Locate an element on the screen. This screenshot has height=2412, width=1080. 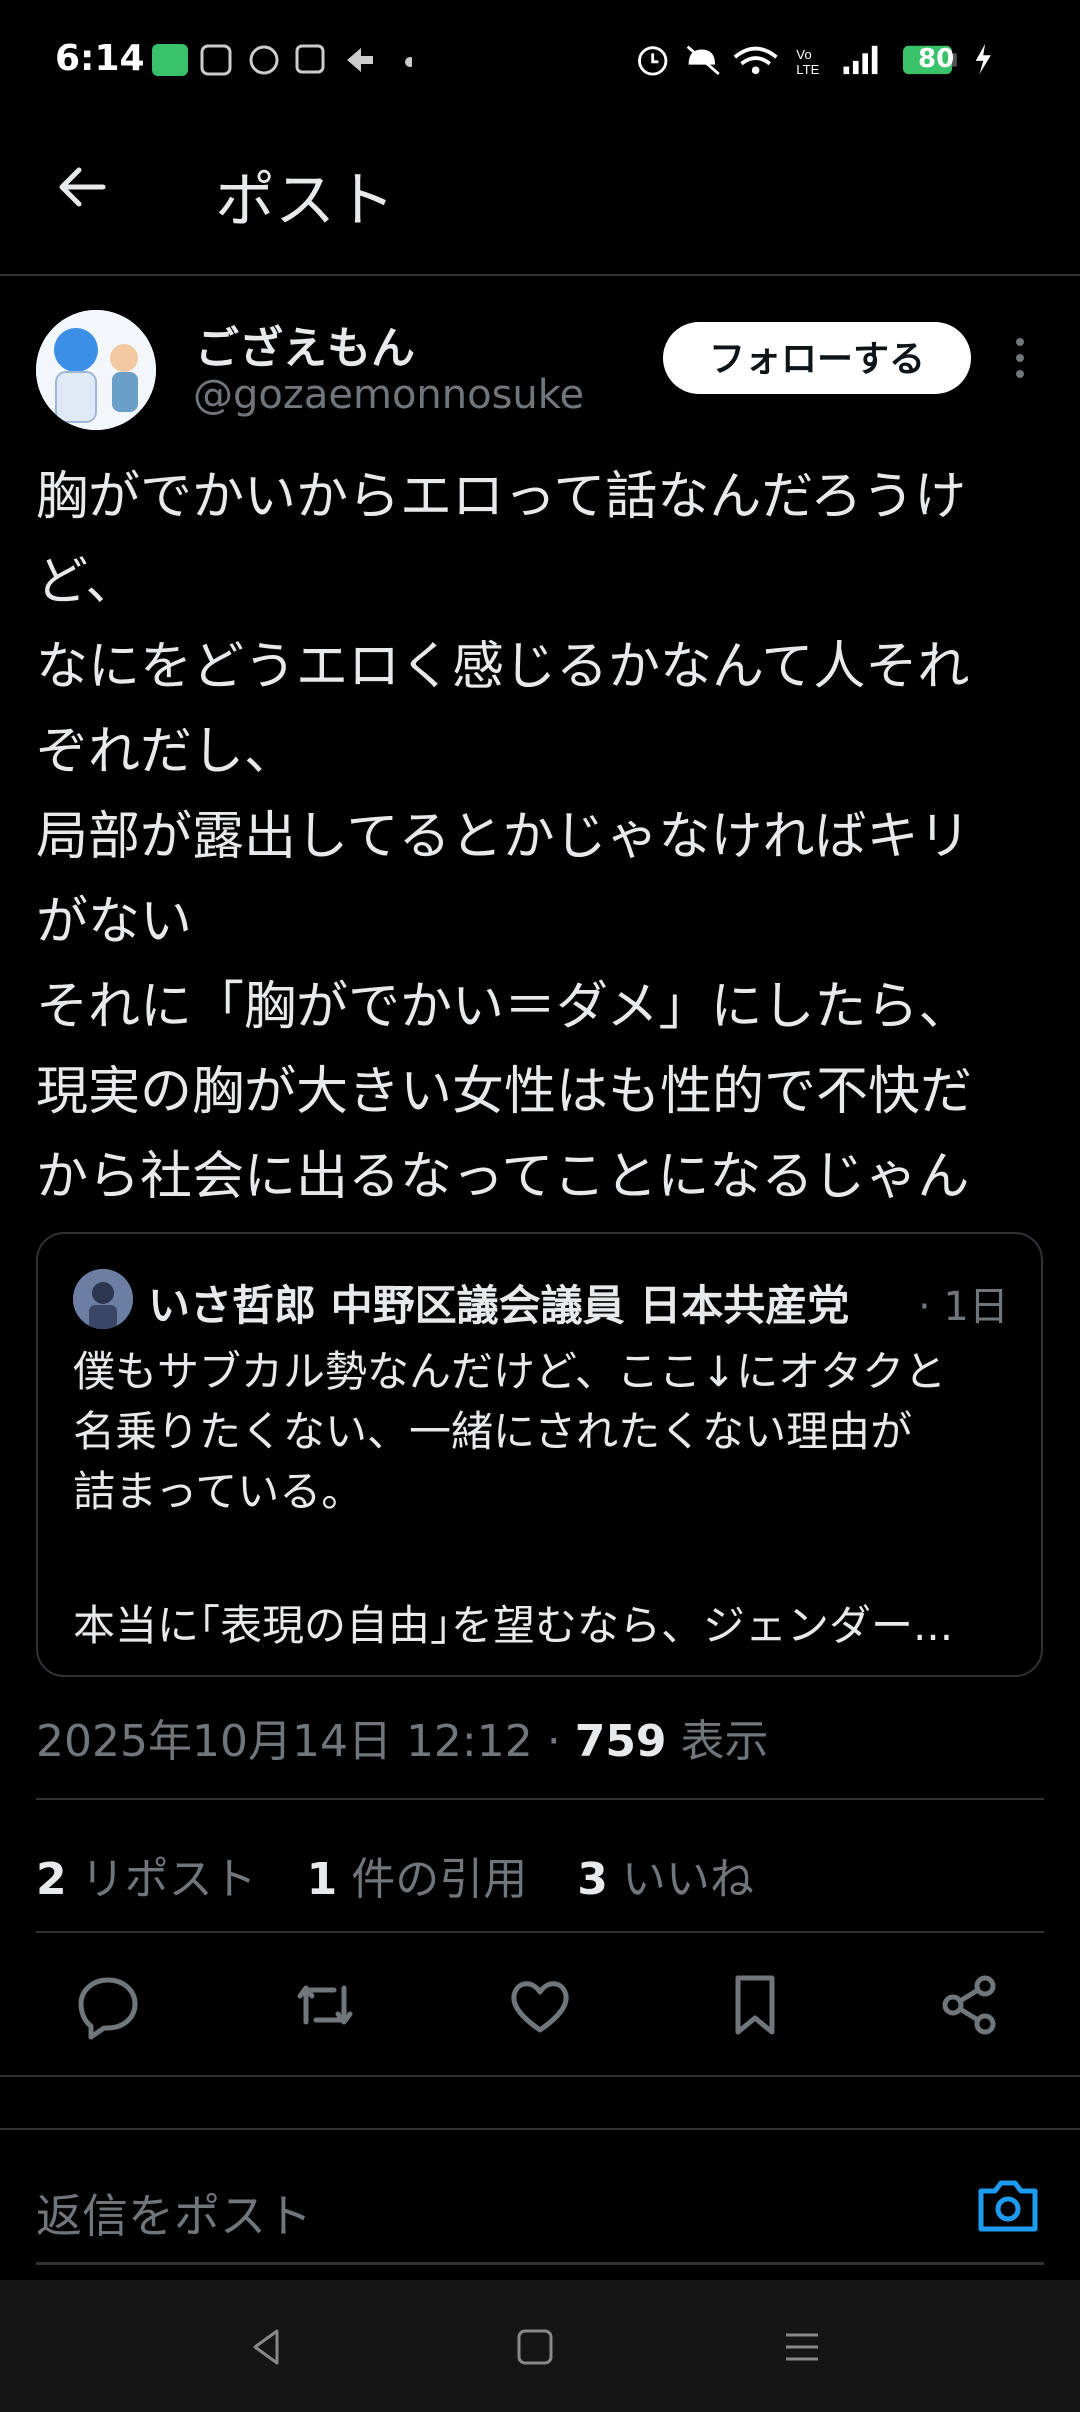
svg-text: LTE is located at coordinates (807, 69).